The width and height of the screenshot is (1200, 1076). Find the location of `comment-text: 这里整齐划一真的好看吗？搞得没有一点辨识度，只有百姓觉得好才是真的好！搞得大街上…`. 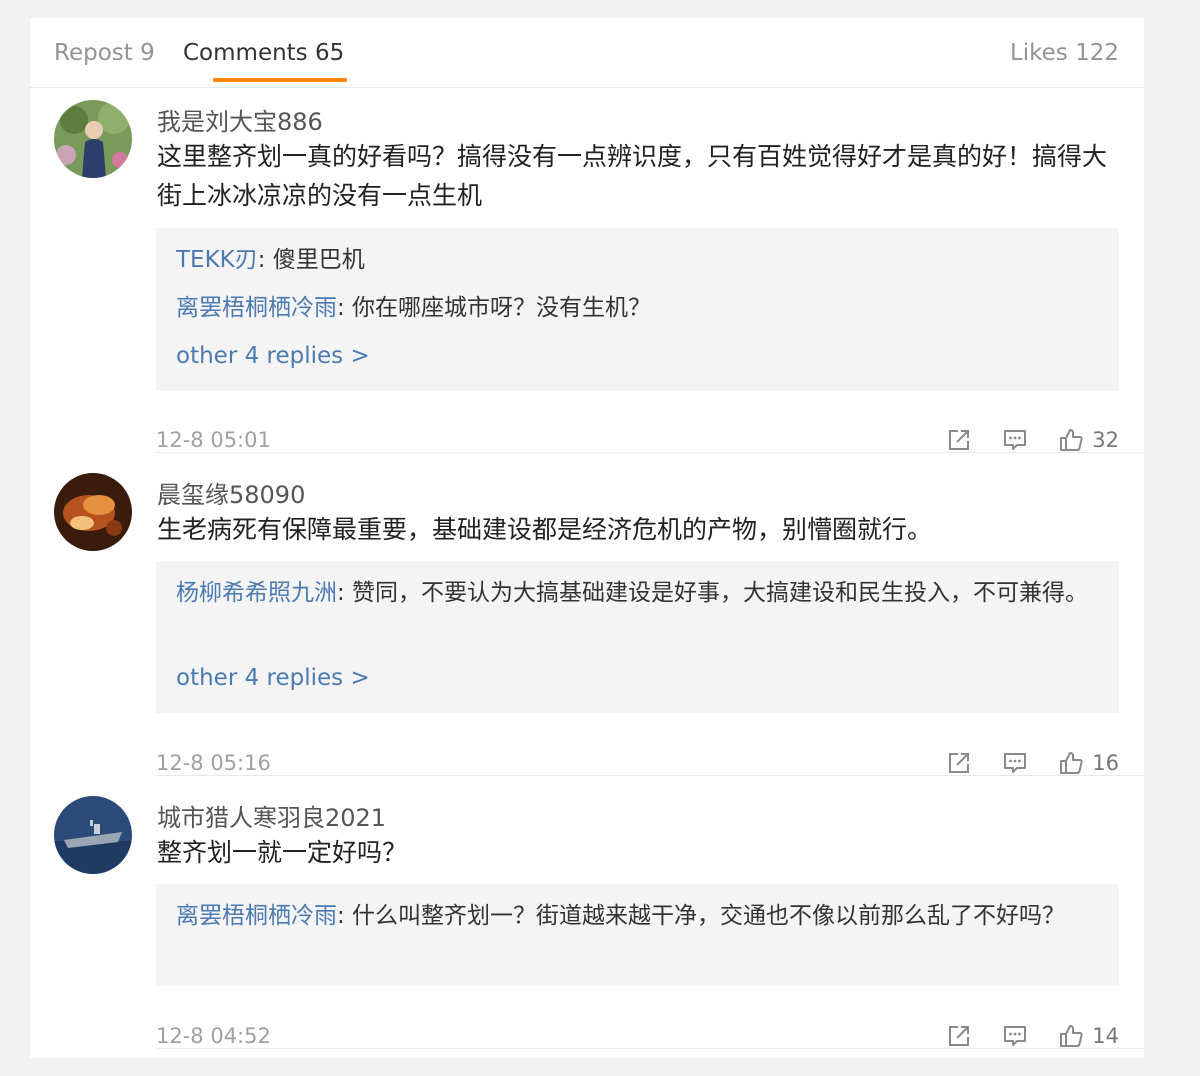

comment-text: 这里整齐划一真的好看吗？搞得没有一点辨识度，只有百姓觉得好才是真的好！搞得大街上… is located at coordinates (632, 176).